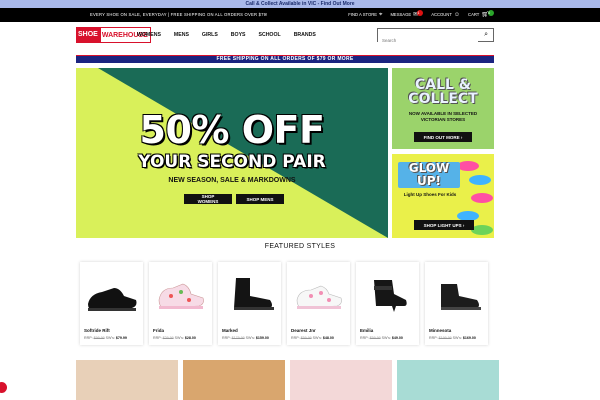 This screenshot has height=400, width=600. Describe the element at coordinates (99, 338) in the screenshot. I see `product-was-price: $99.99` at that location.